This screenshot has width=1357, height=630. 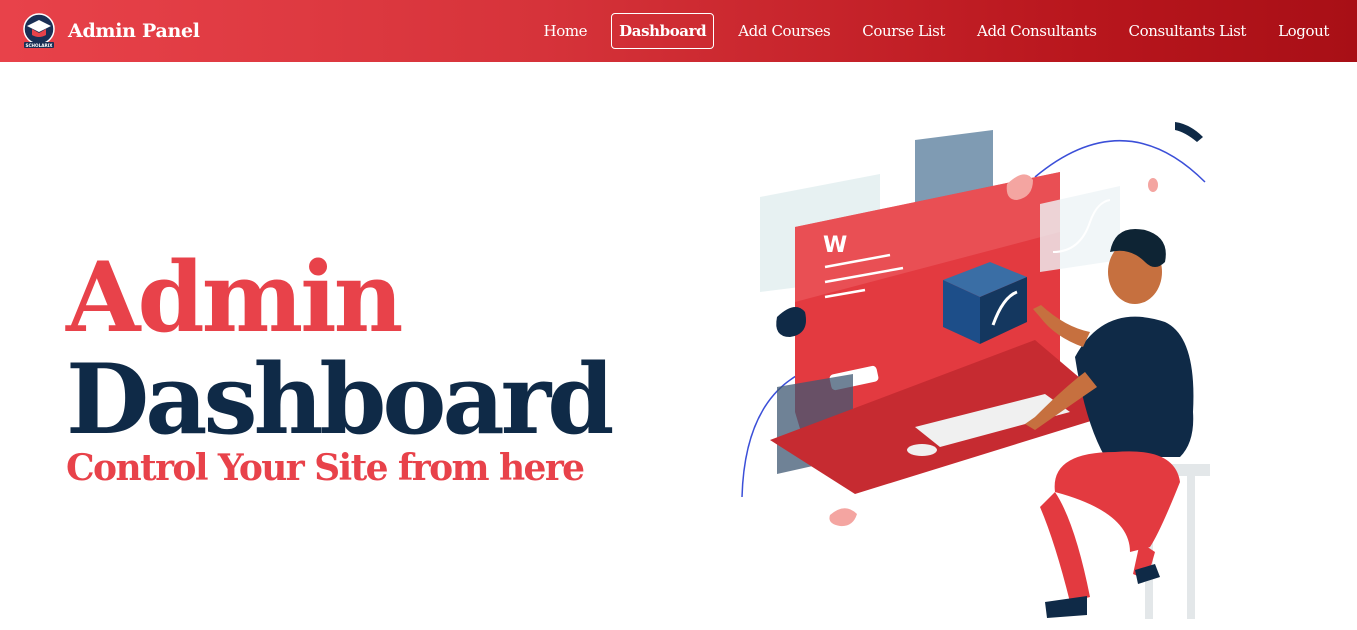 I want to click on curve-top, so click(x=1120, y=161).